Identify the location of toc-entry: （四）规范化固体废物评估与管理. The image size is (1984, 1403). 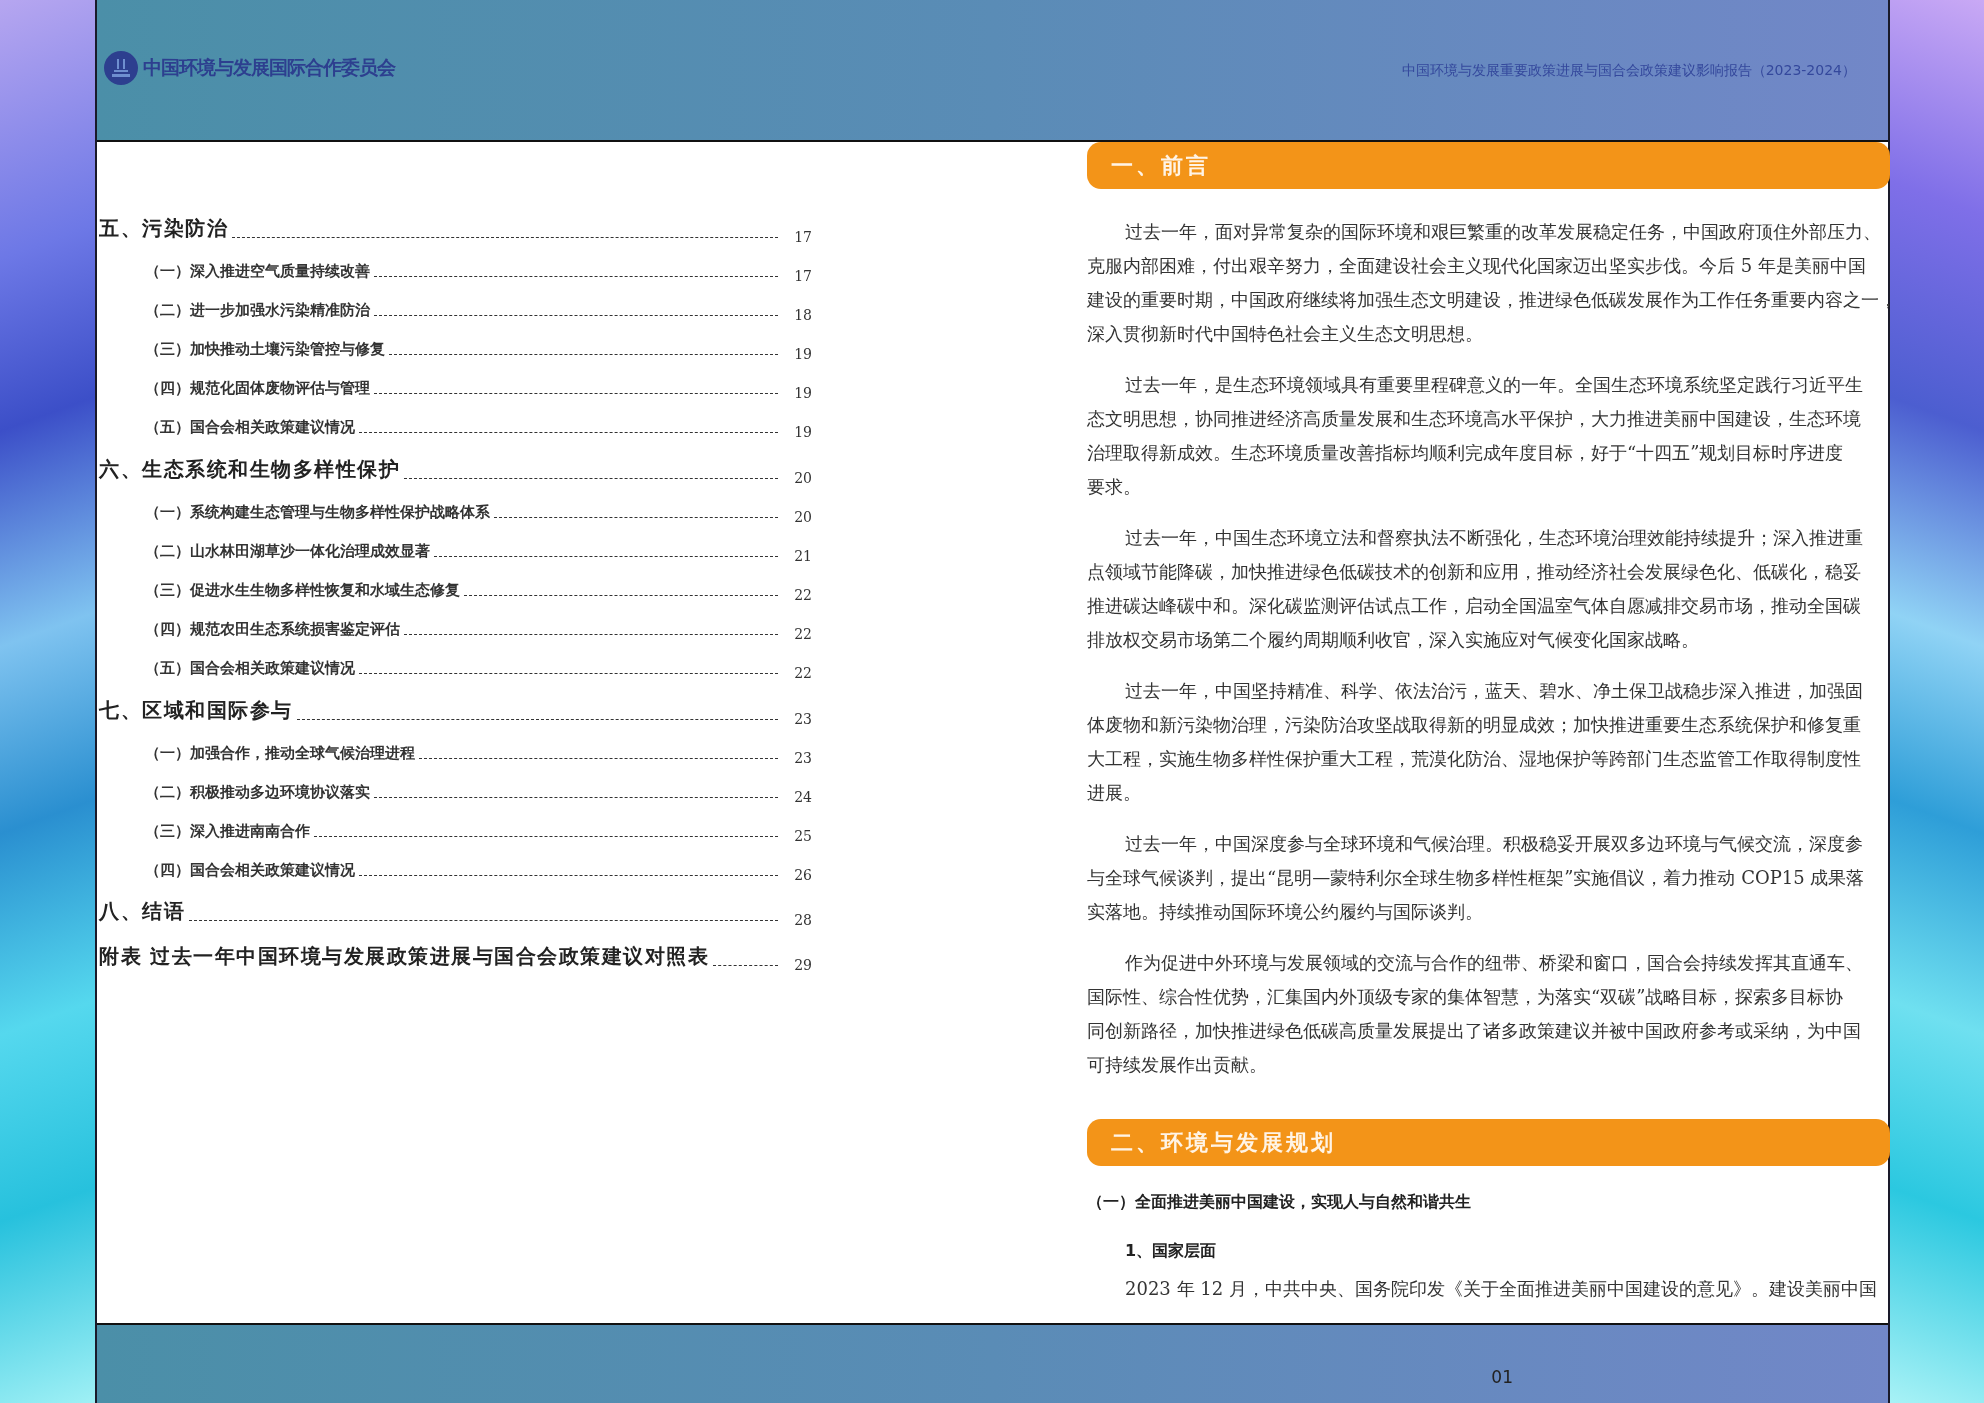
(257, 388).